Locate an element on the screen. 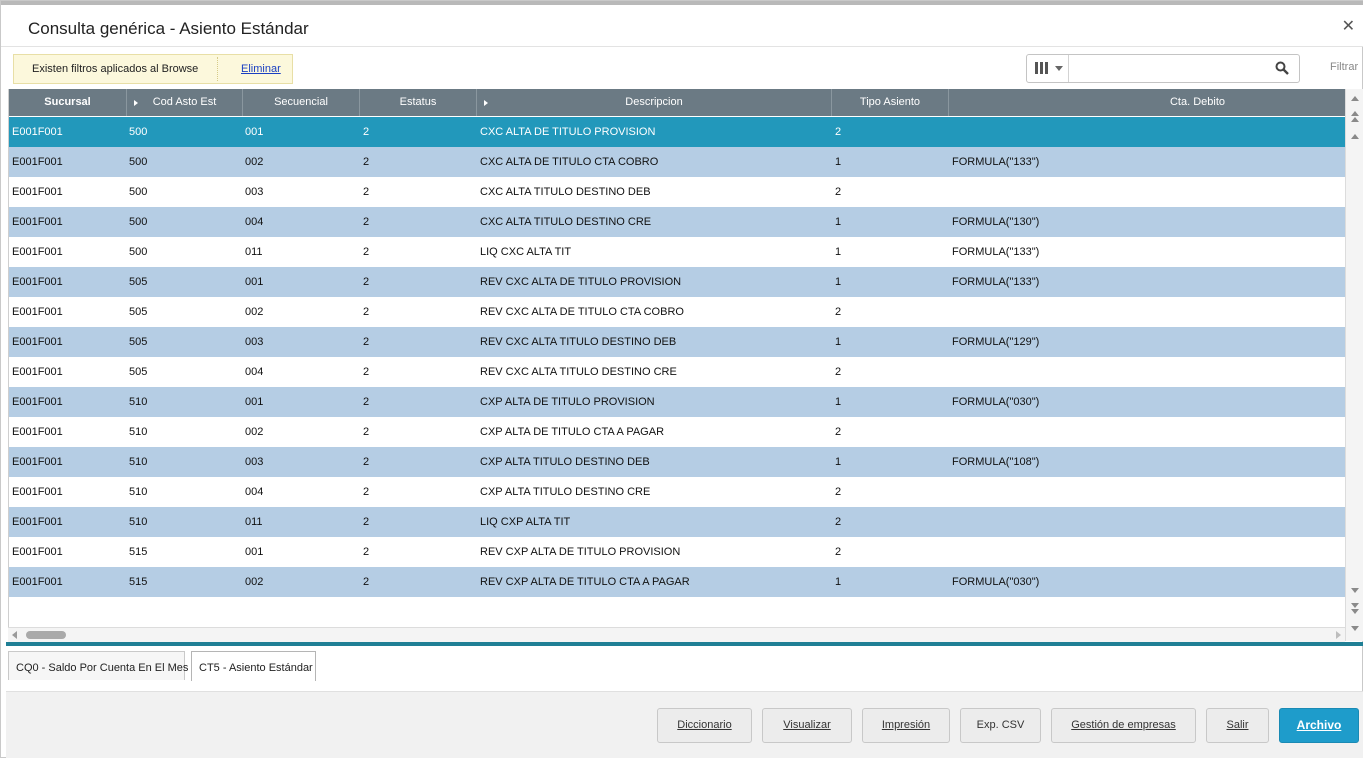 The image size is (1363, 758). cell-descripcion: CXP ALTA DE TITULO PROVISION is located at coordinates (567, 402).